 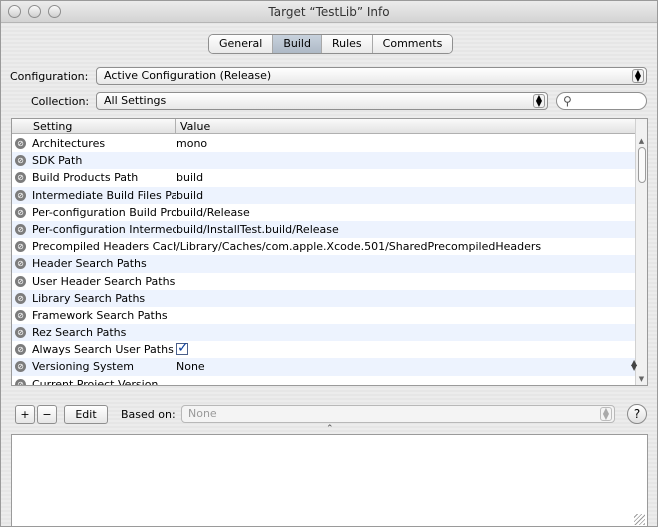 I want to click on setting-value, so click(x=182, y=349).